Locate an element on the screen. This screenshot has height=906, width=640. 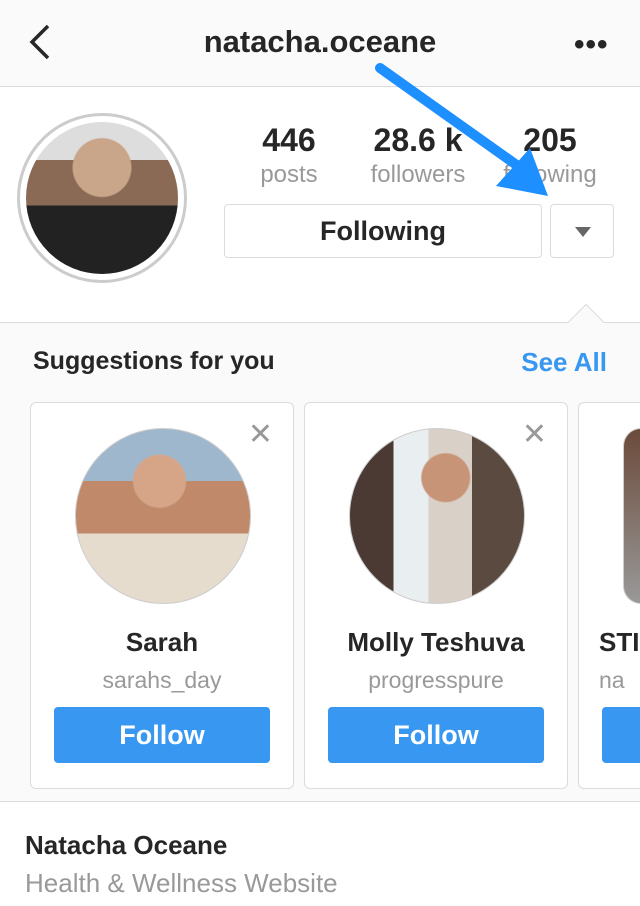
posts-count: 446 is located at coordinates (289, 140).